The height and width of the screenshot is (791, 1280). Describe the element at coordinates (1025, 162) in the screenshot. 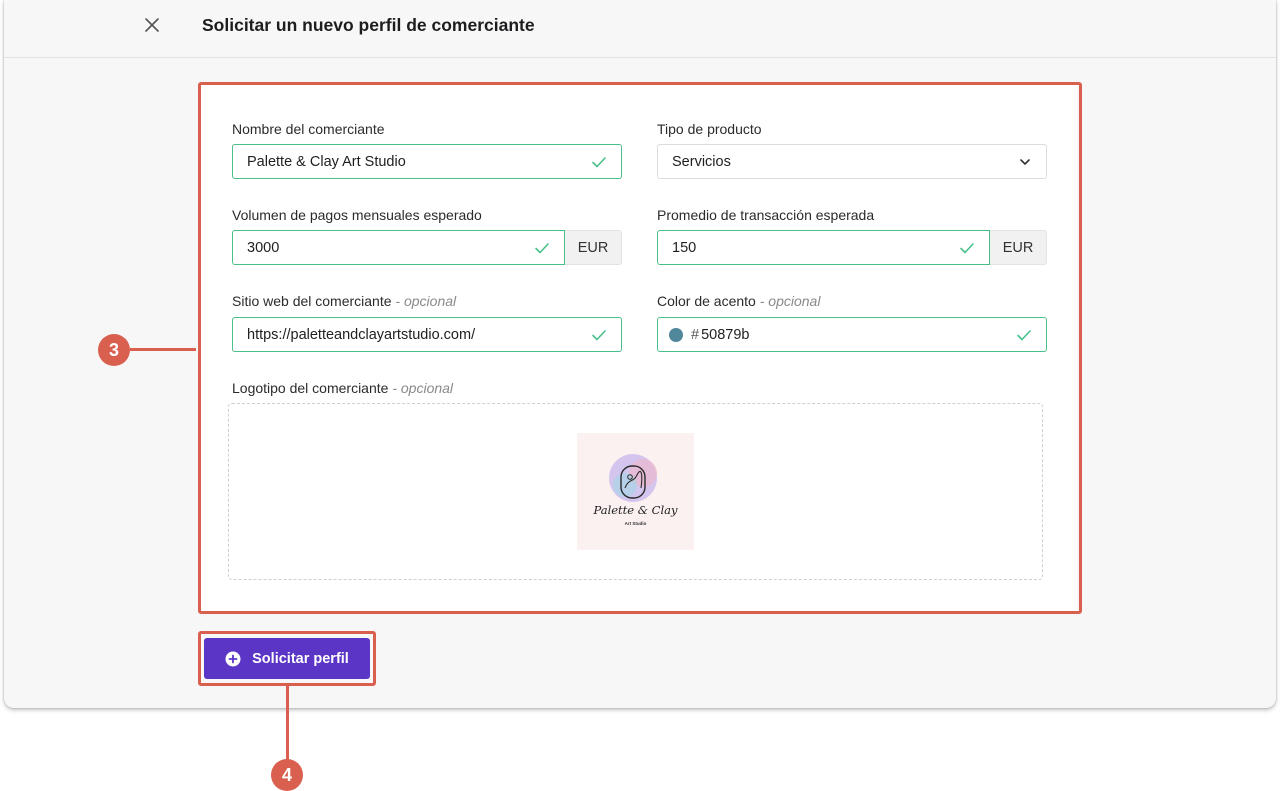

I see `chevron-down-icon` at that location.